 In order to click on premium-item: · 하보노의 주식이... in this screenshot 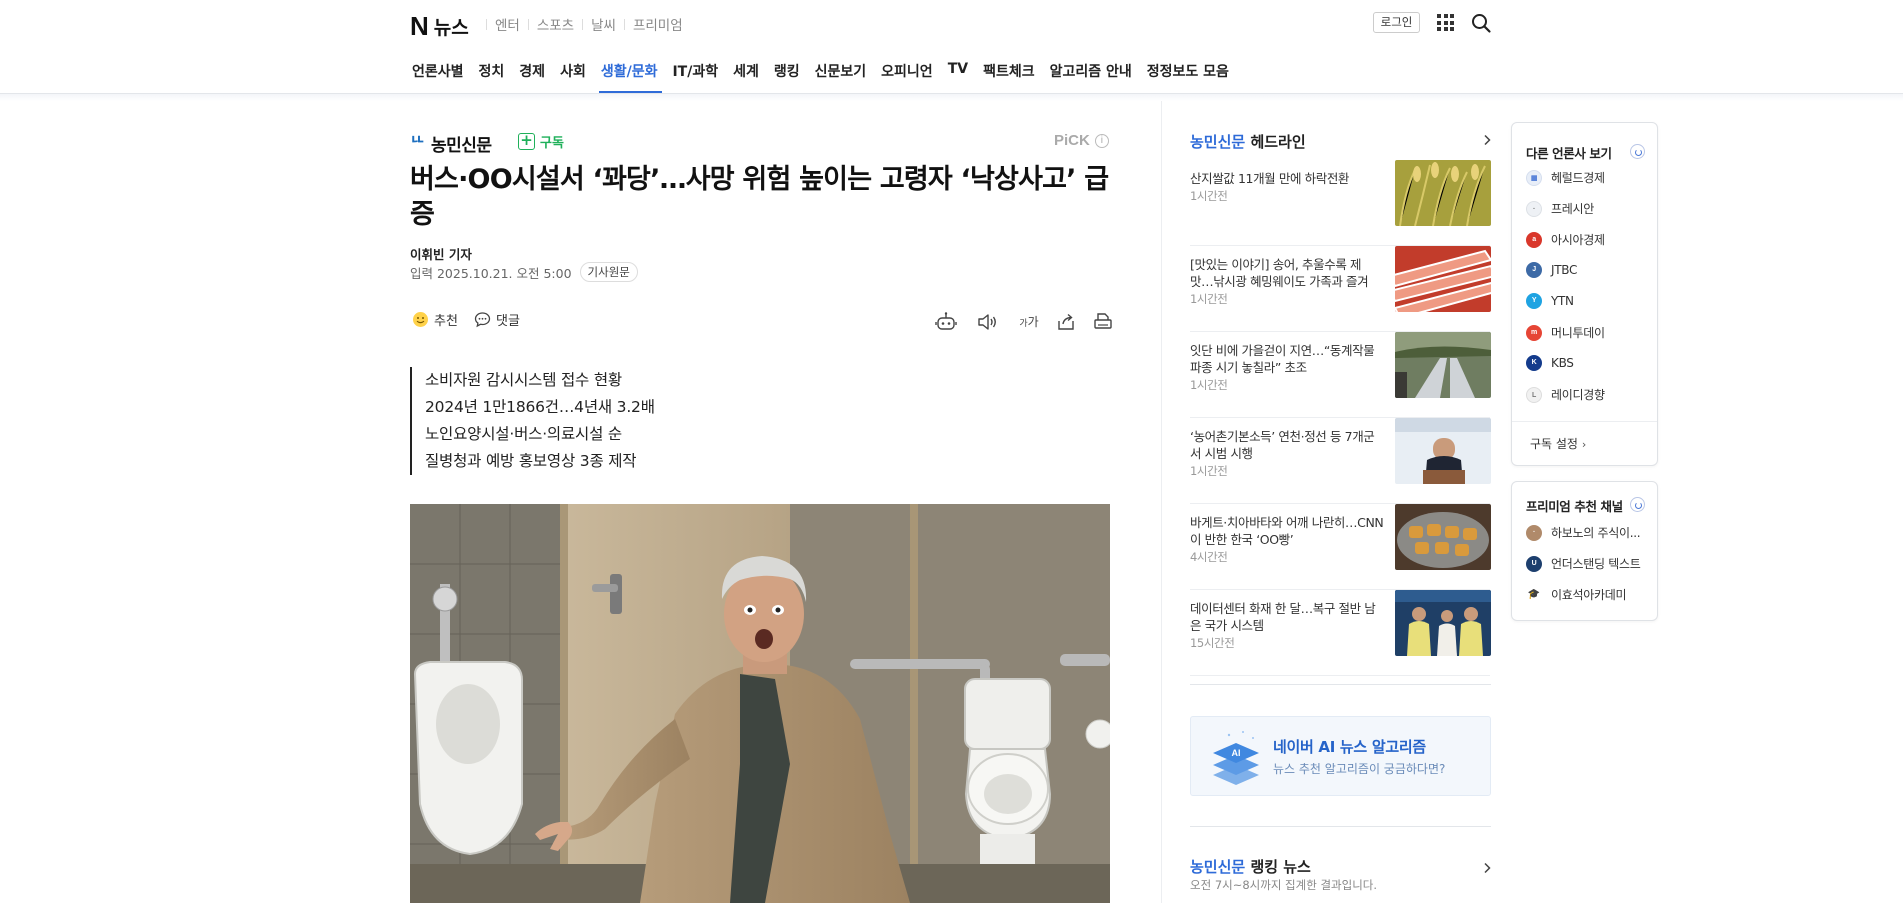, I will do `click(1583, 532)`.